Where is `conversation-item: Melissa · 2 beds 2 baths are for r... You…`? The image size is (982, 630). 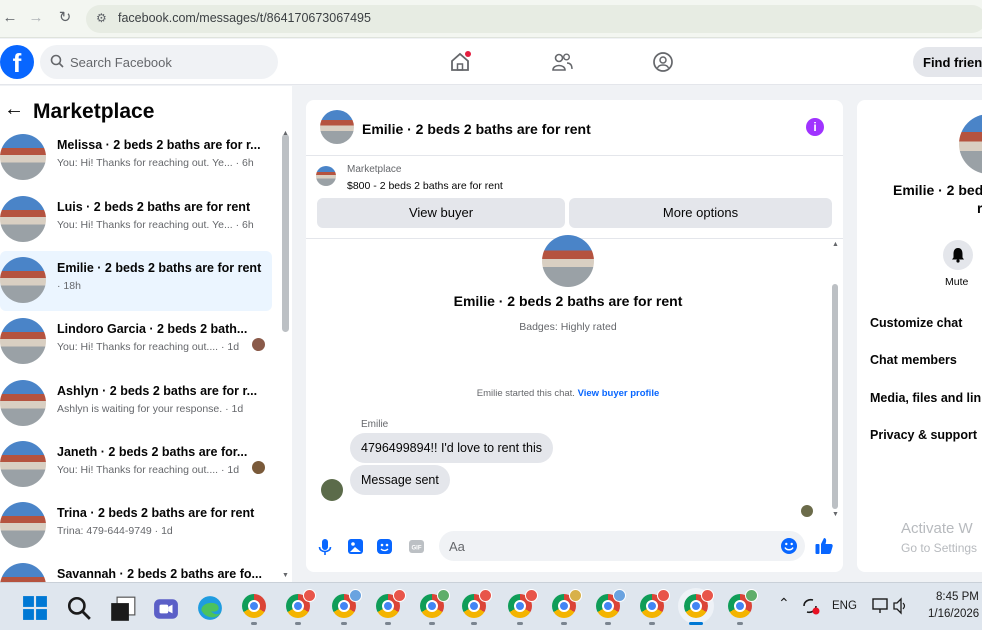 conversation-item: Melissa · 2 beds 2 baths are for r... You… is located at coordinates (136, 158).